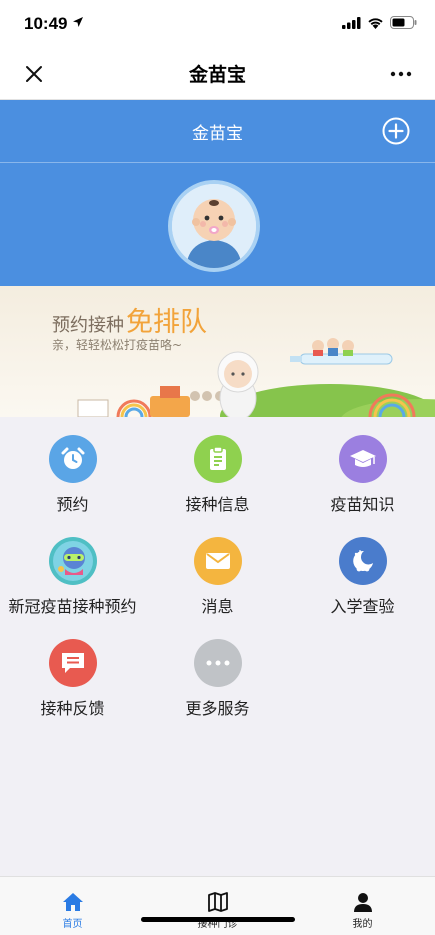 The height and width of the screenshot is (935, 435). I want to click on grid-label-vaccination-info: 接种信息, so click(217, 504).